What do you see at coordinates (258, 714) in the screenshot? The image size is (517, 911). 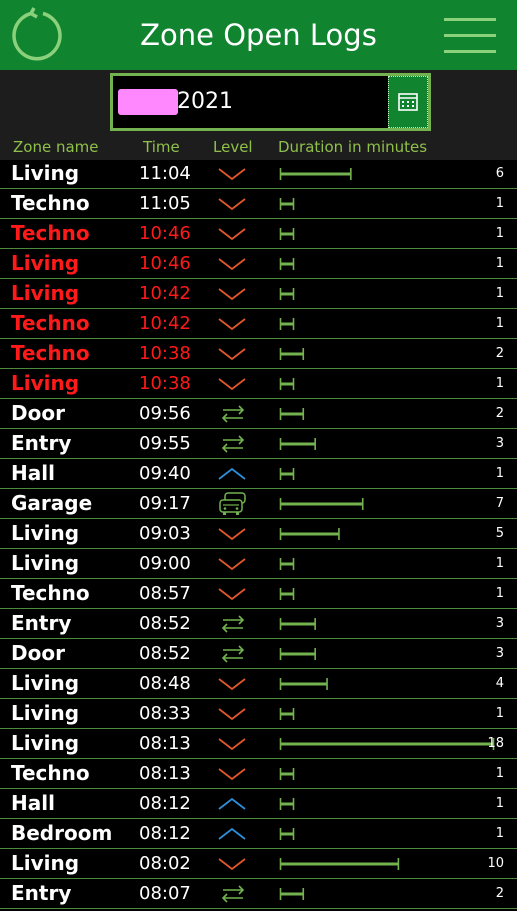 I see `log-row: Living 08:33 1` at bounding box center [258, 714].